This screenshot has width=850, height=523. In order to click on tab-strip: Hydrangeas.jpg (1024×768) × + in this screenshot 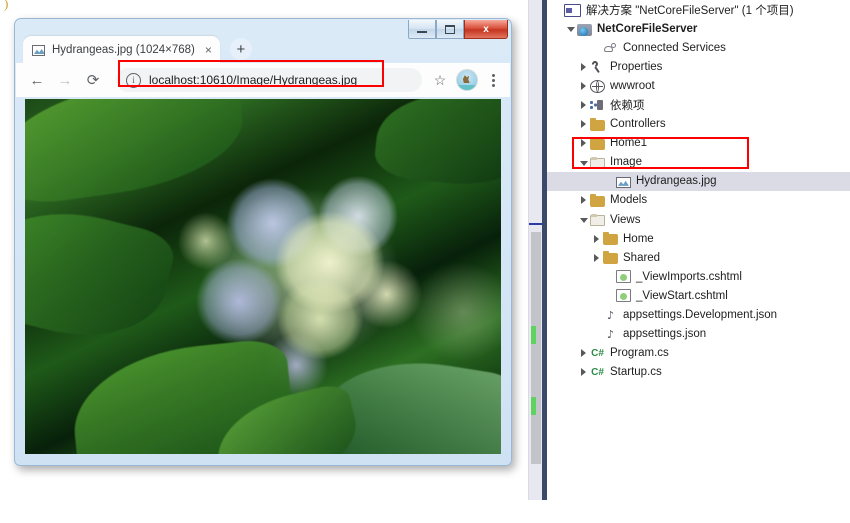, I will do `click(137, 49)`.